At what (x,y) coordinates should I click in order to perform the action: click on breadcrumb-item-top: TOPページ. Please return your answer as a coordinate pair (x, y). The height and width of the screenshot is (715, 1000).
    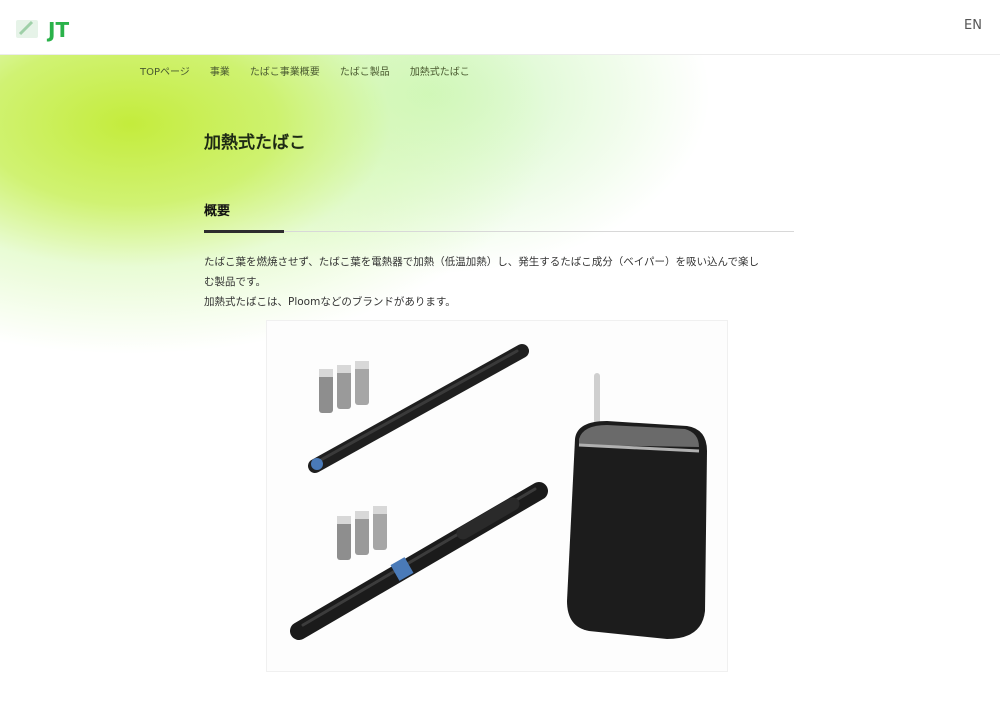
    Looking at the image, I should click on (165, 70).